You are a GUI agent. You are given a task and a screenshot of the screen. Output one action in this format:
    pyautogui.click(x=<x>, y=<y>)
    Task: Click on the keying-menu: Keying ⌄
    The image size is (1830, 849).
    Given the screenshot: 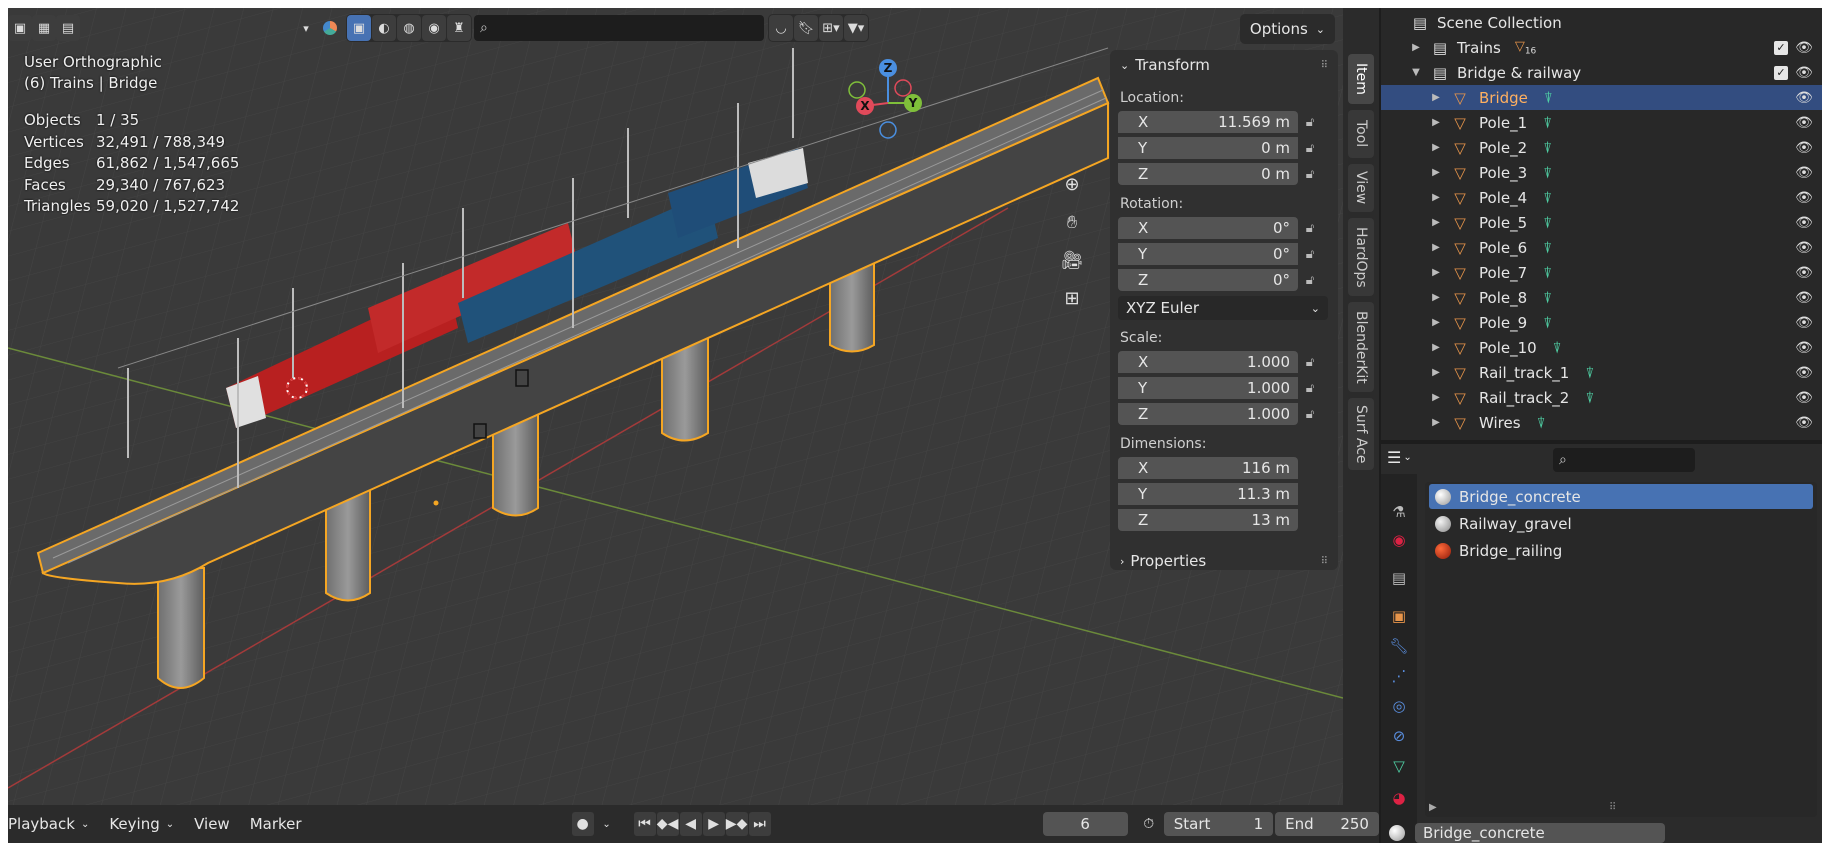 What is the action you would take?
    pyautogui.click(x=141, y=824)
    